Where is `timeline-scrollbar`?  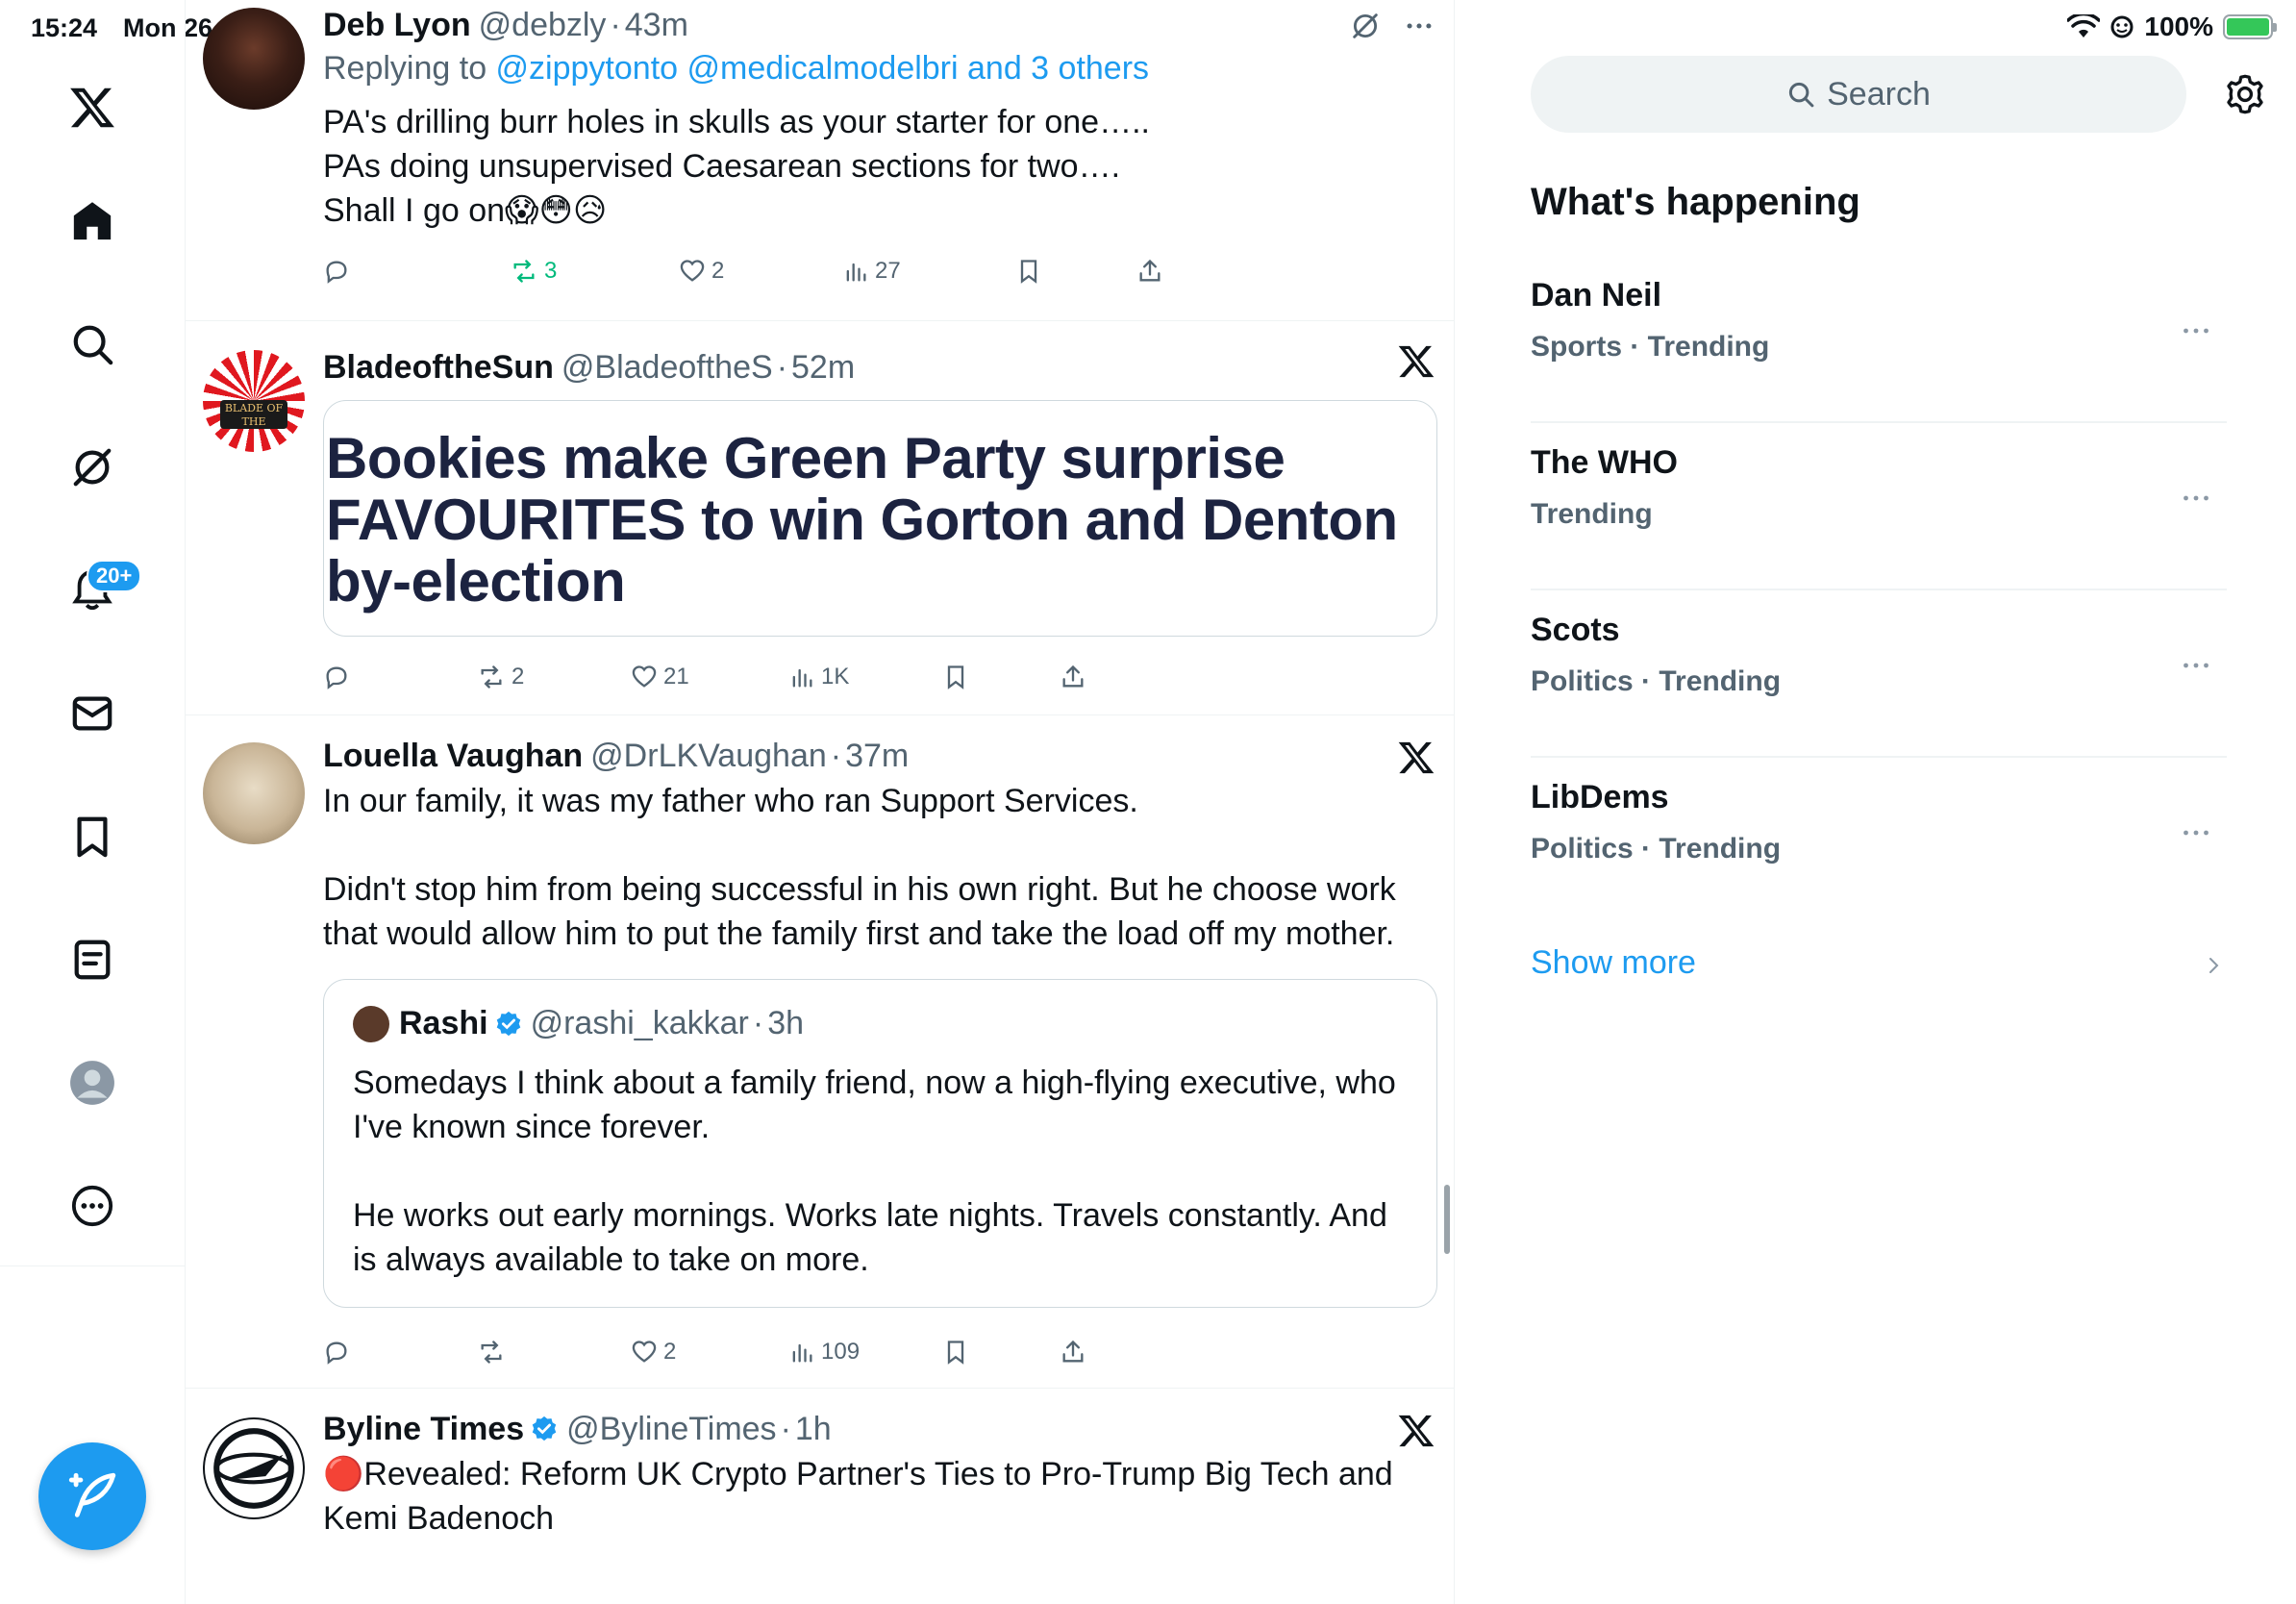
timeline-scrollbar is located at coordinates (1447, 1219).